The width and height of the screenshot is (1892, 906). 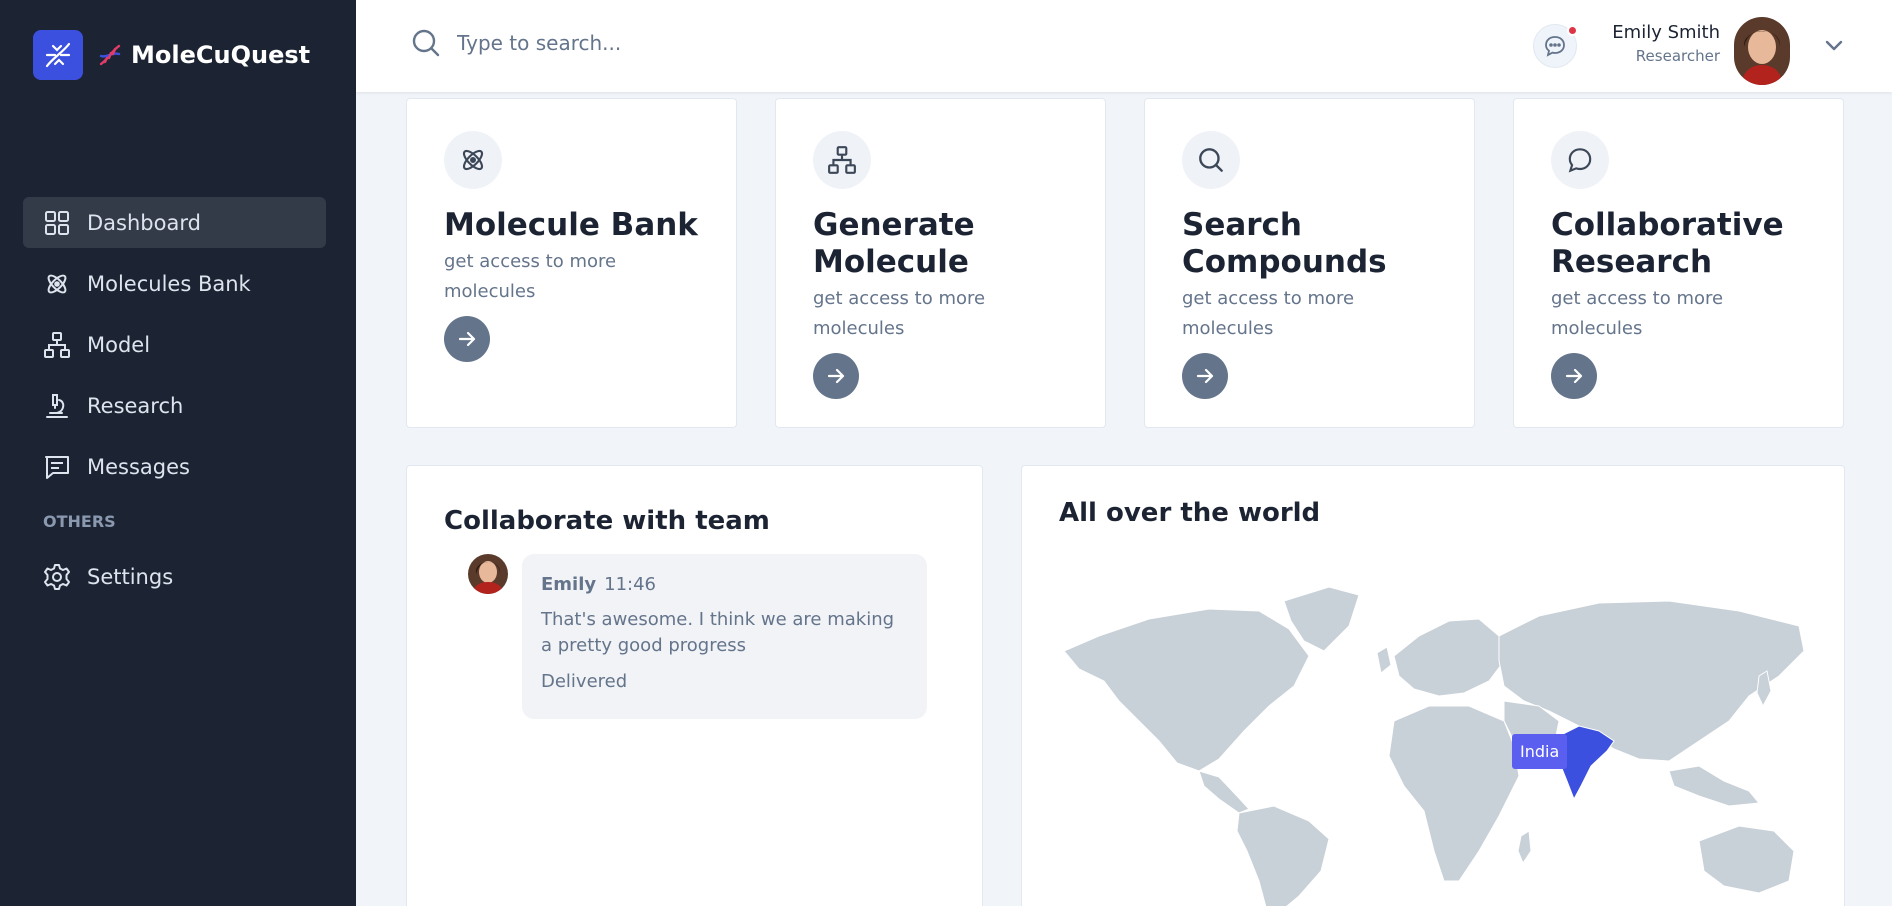 What do you see at coordinates (1524, 847) in the screenshot?
I see `map-region-madagascar` at bounding box center [1524, 847].